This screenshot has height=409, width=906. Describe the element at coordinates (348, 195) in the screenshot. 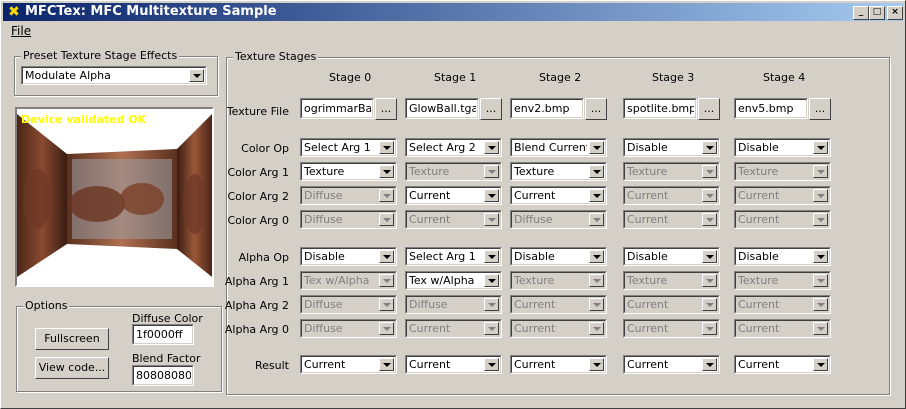

I see `color-arg2-select-stage-0: Diffuse` at that location.